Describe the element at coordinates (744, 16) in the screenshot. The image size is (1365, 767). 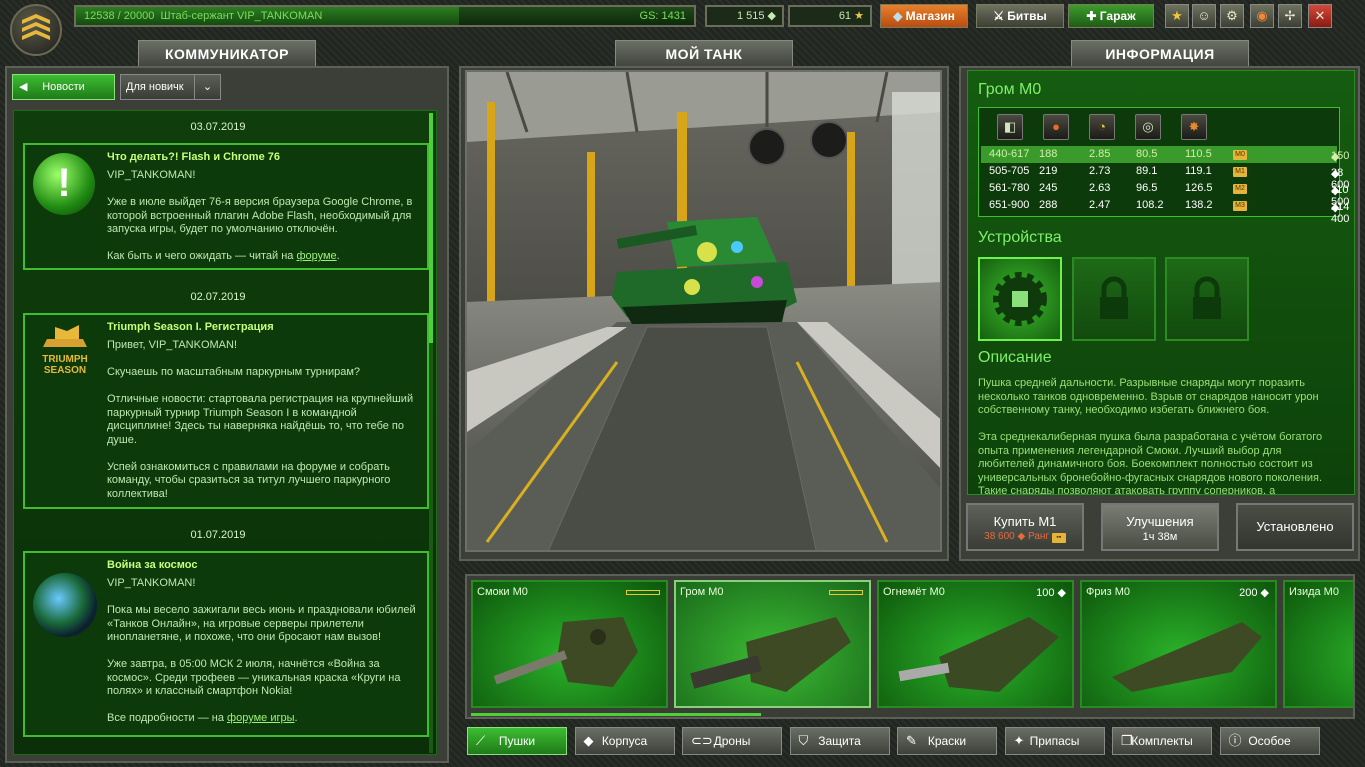
I see `crystals-counter: 1 515 ◆` at that location.